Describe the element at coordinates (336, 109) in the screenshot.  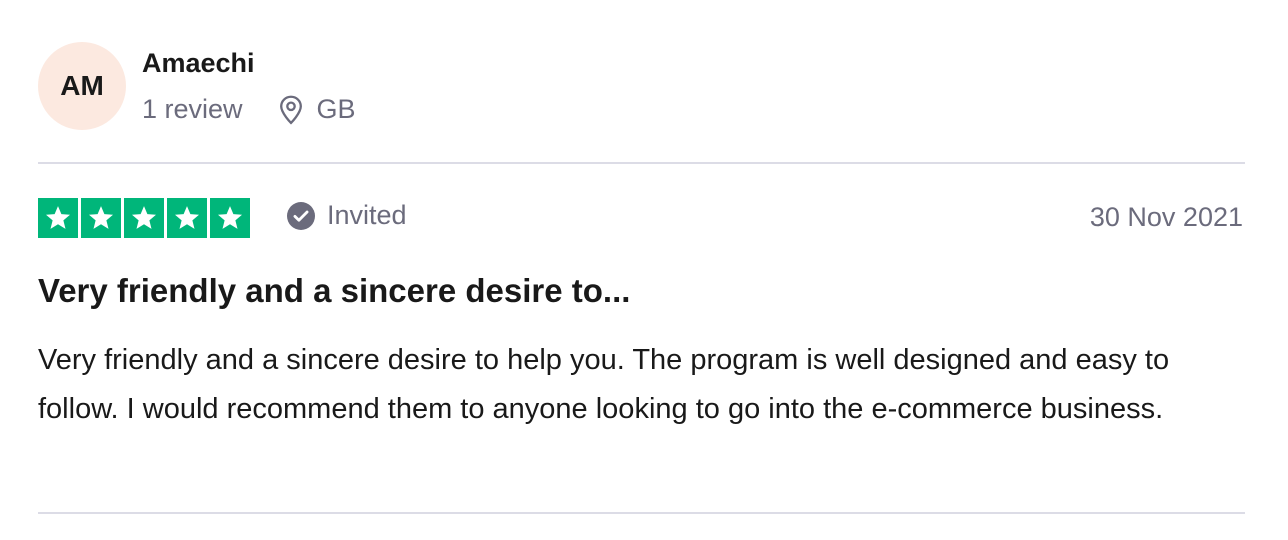
I see `location-label: GB` at that location.